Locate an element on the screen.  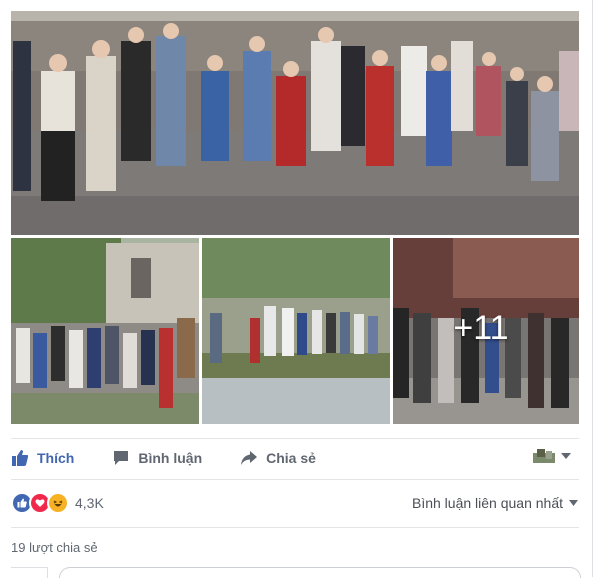
like-button: Thích is located at coordinates (42, 458).